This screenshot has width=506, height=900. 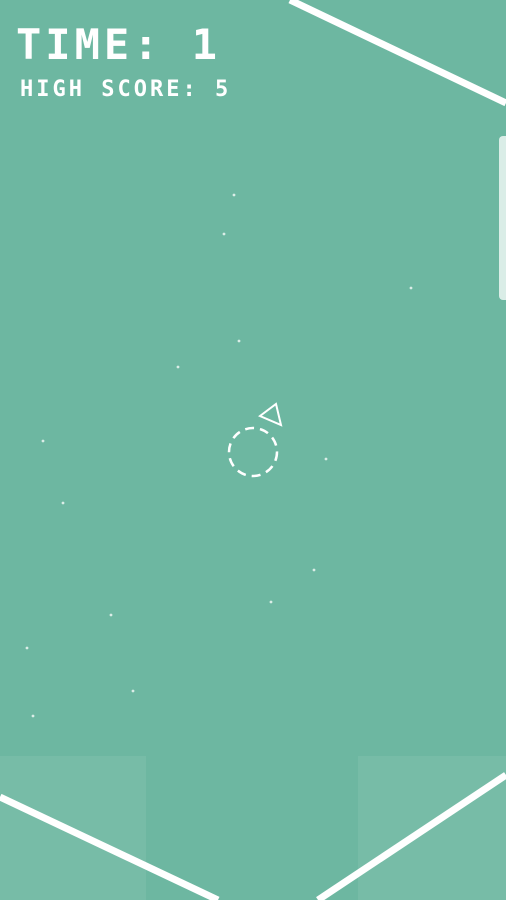 What do you see at coordinates (206, 44) in the screenshot?
I see `time-value: 1` at bounding box center [206, 44].